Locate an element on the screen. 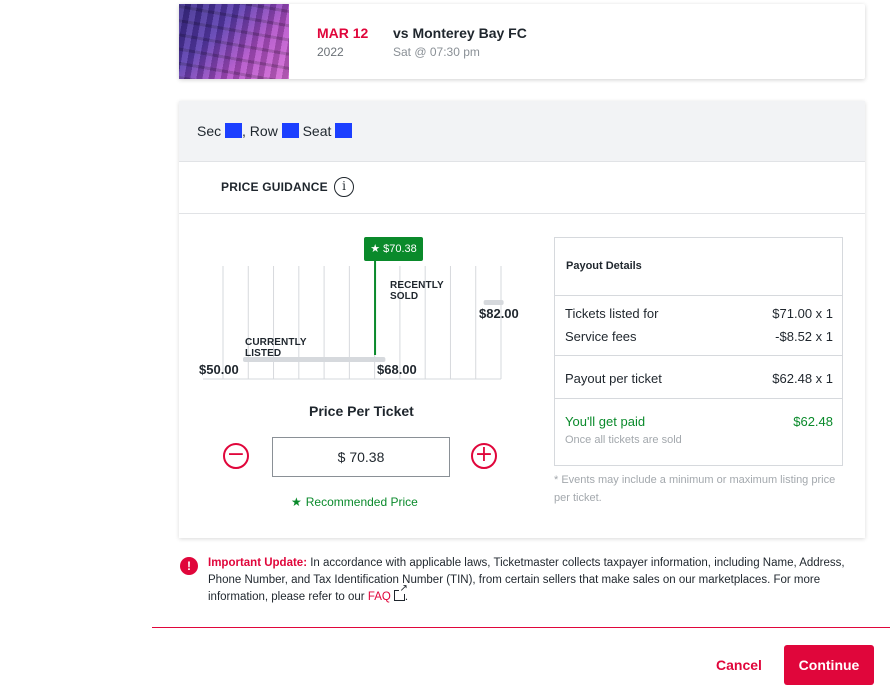  payout-per-ticket-row: Payout per ticket $62.48 x 1 is located at coordinates (699, 378).